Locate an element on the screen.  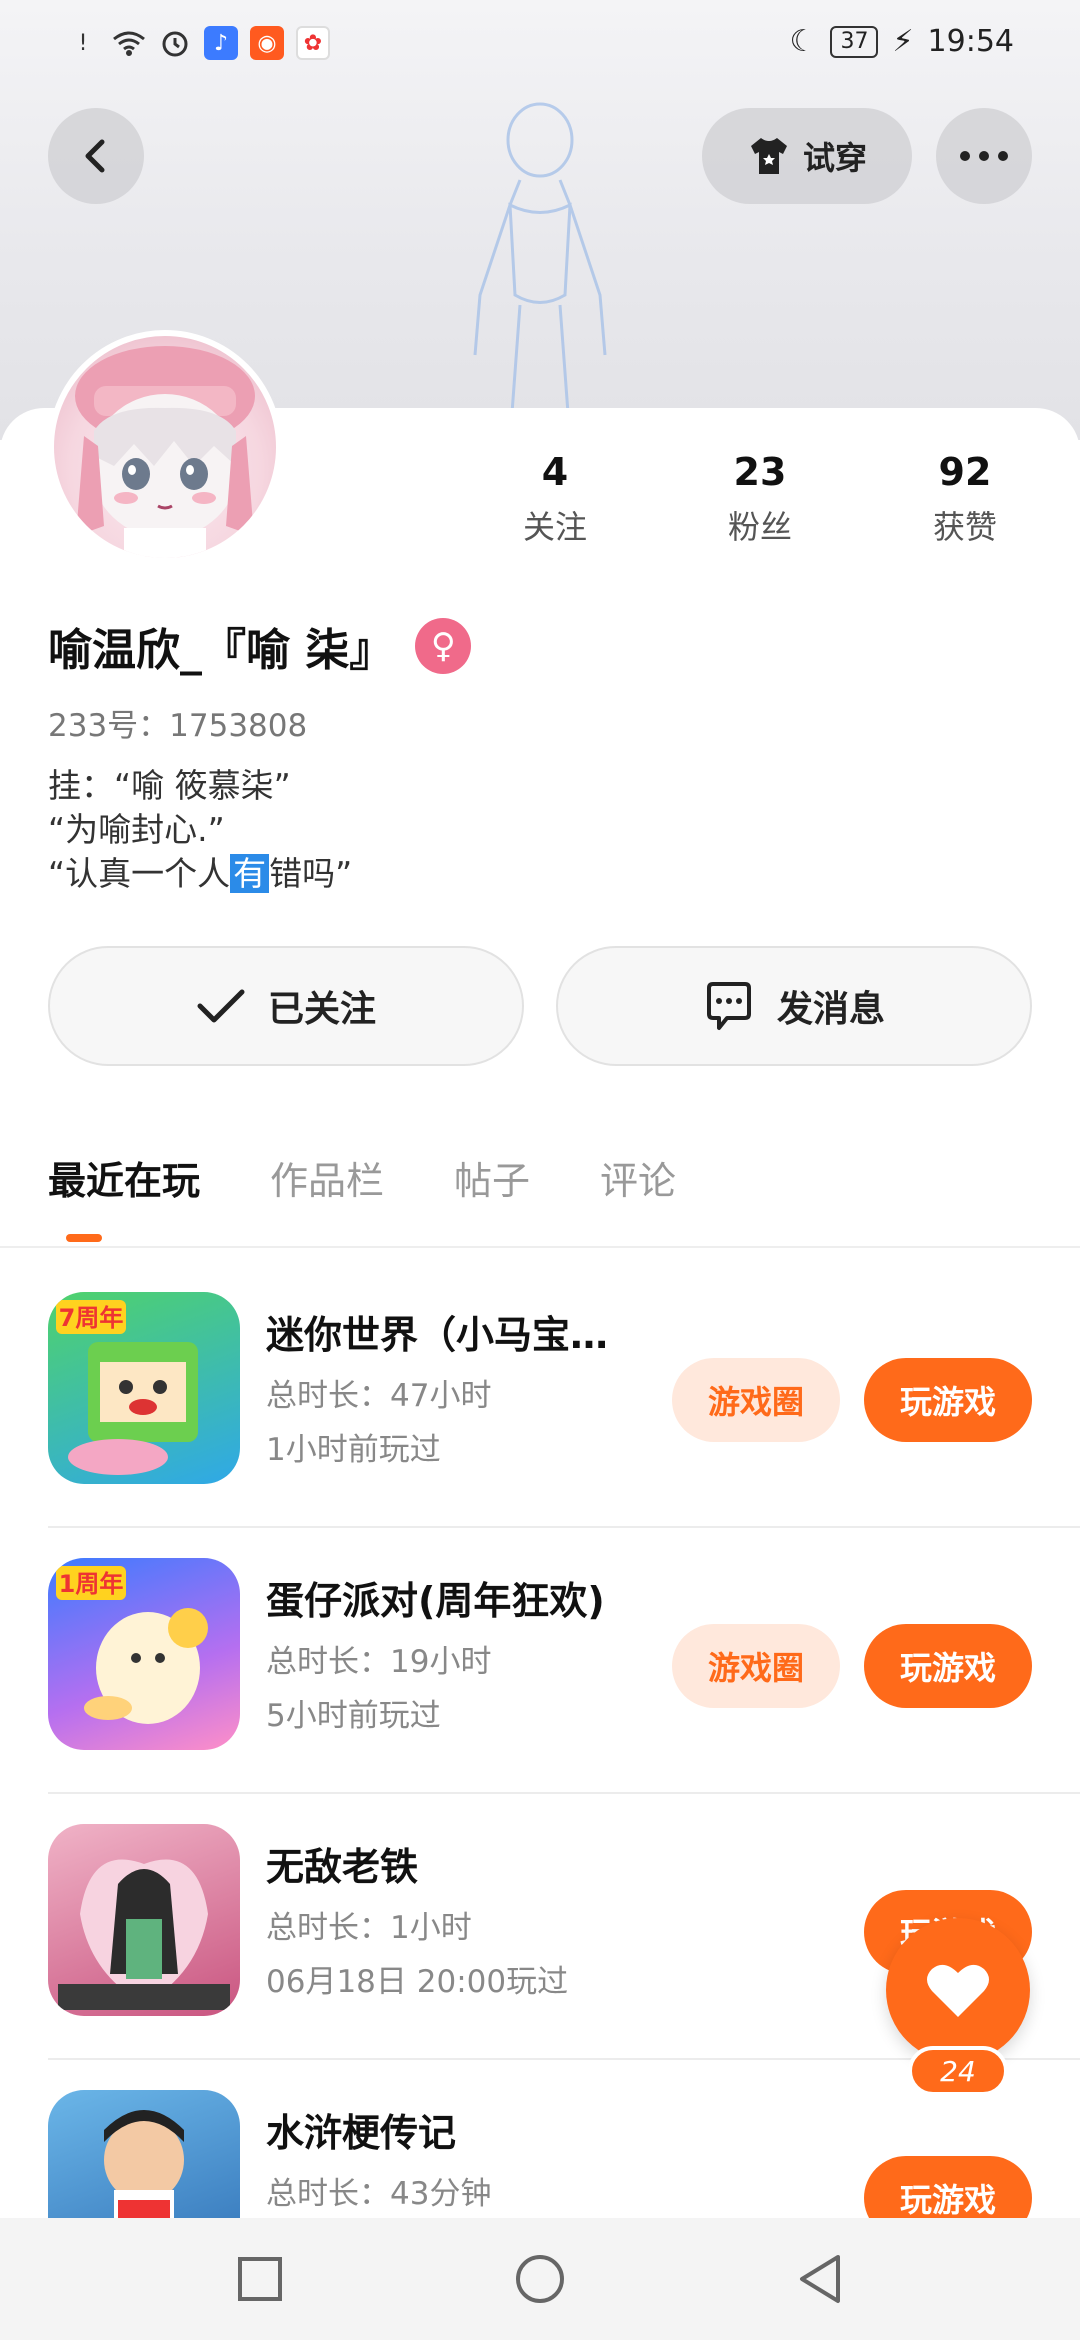
list-item: 1周年 蛋仔派对(周年狂欢) 总时长：19小时 5小时前玩过 游戏圈 玩游戏 is located at coordinates (564, 1661).